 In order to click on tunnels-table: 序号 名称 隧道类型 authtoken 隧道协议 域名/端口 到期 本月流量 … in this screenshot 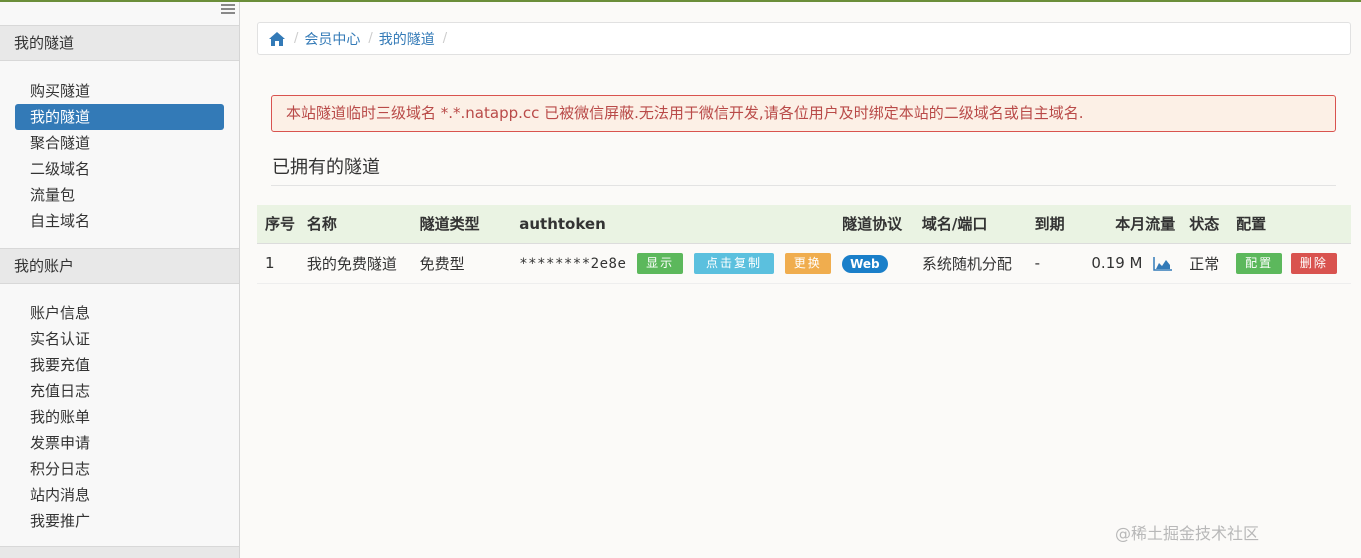, I will do `click(804, 244)`.